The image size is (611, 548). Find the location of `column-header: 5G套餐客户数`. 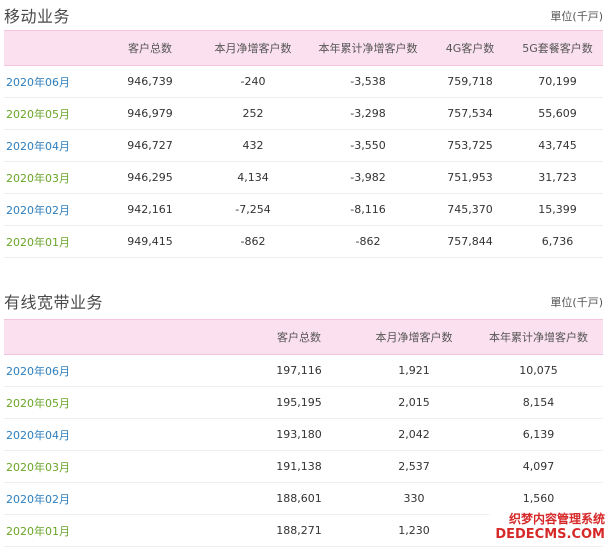

column-header: 5G套餐客户数 is located at coordinates (557, 48).